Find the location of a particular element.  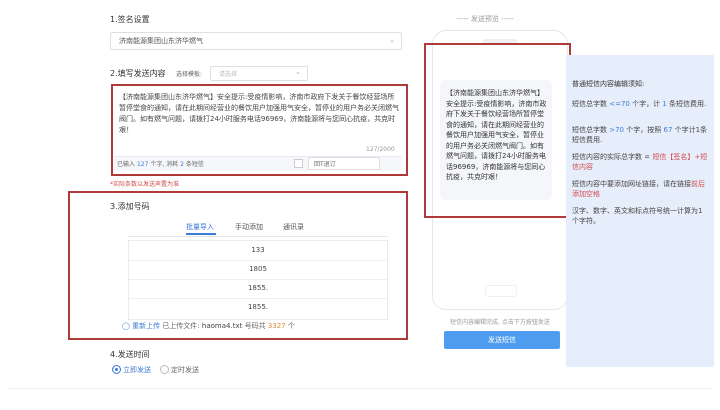

rule-3: 短信内容的实际总字数 = 短信【签名】+短信内容 is located at coordinates (640, 162).